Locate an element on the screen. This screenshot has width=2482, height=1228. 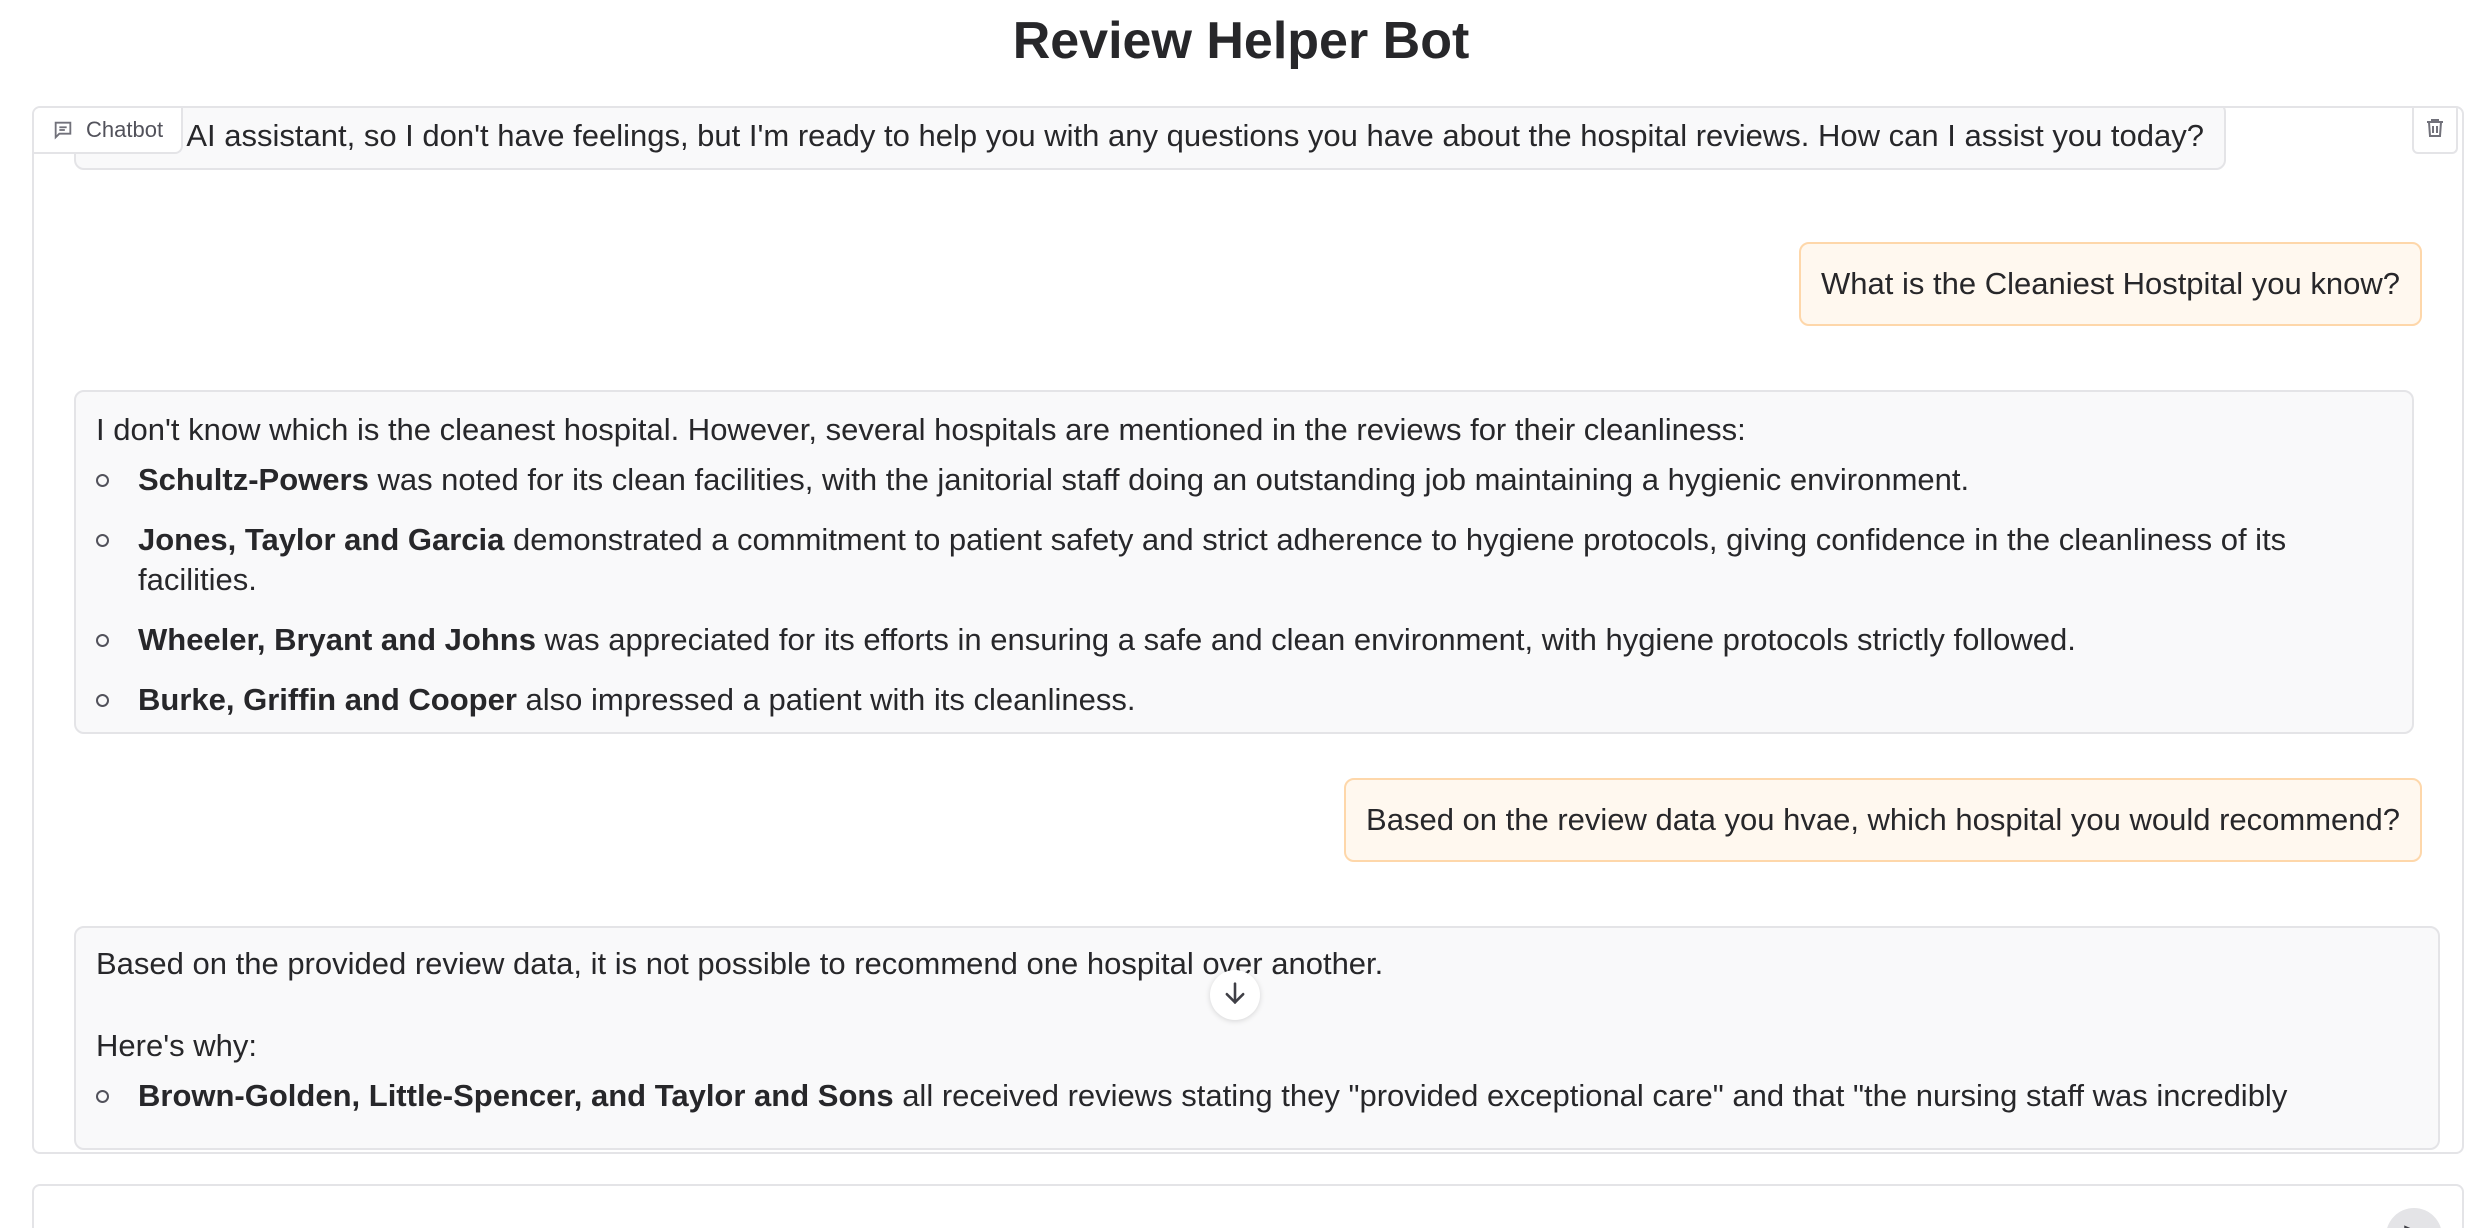
chatbot-label-text: Chatbot is located at coordinates (125, 129).